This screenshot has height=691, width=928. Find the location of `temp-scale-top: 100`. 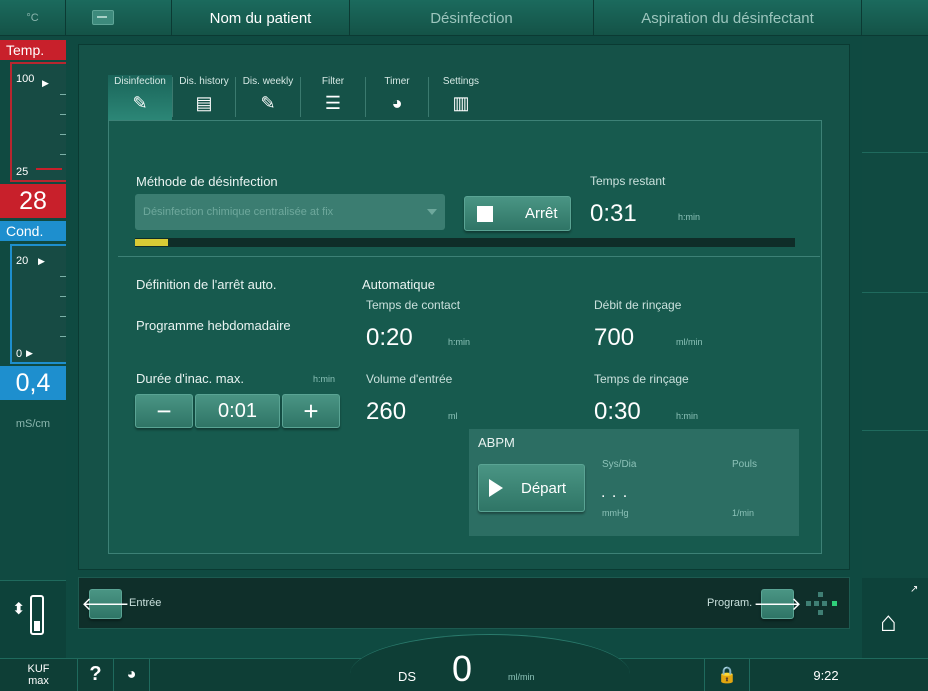

temp-scale-top: 100 is located at coordinates (25, 79).